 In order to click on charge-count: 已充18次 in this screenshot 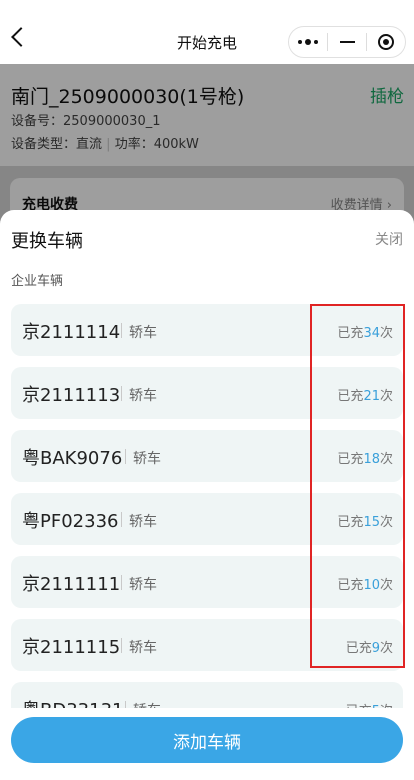, I will do `click(365, 457)`.